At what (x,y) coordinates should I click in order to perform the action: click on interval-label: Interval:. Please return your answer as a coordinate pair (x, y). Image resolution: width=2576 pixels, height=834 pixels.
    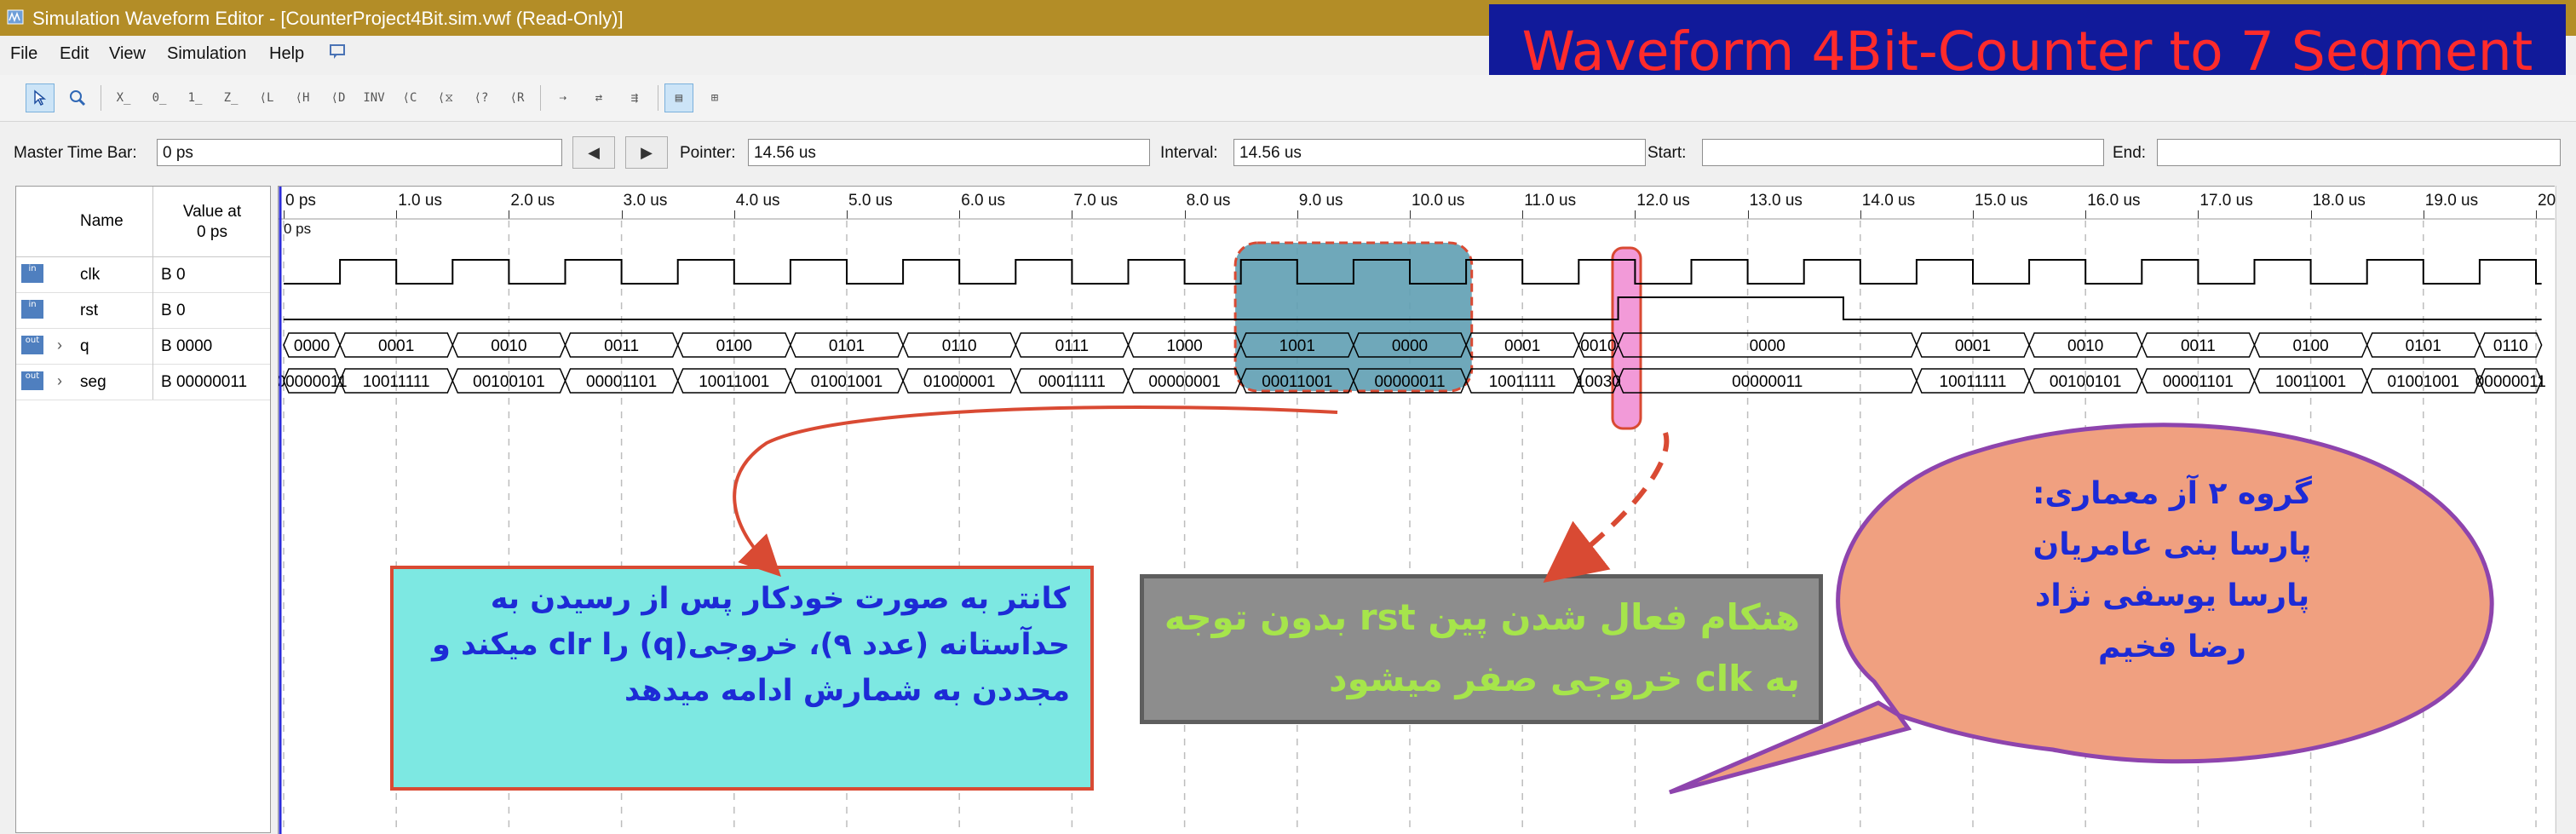
    Looking at the image, I should click on (1189, 153).